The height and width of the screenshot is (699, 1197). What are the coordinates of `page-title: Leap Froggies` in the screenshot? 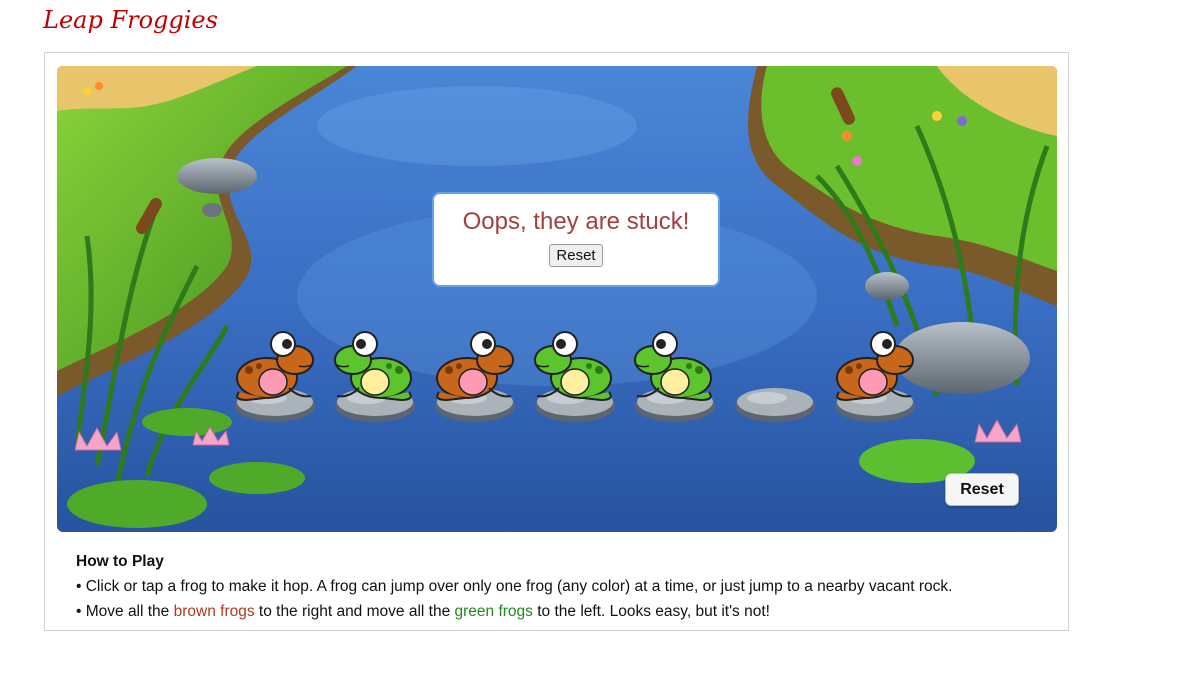 It's located at (130, 20).